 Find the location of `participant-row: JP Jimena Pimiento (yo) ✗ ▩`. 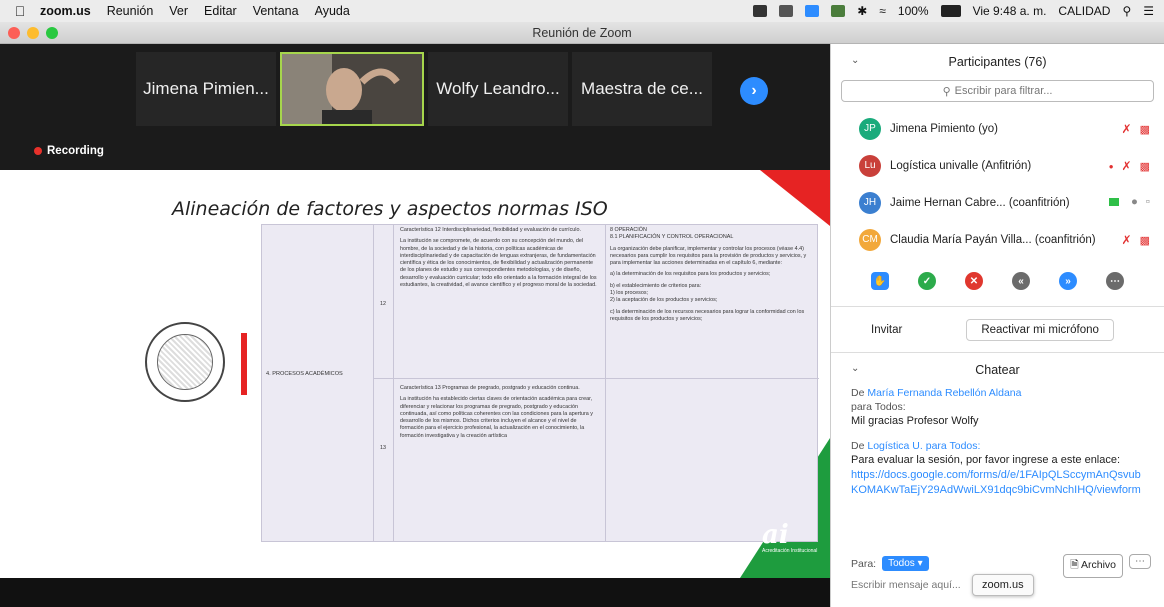

participant-row: JP Jimena Pimiento (yo) ✗ ▩ is located at coordinates (997, 128).